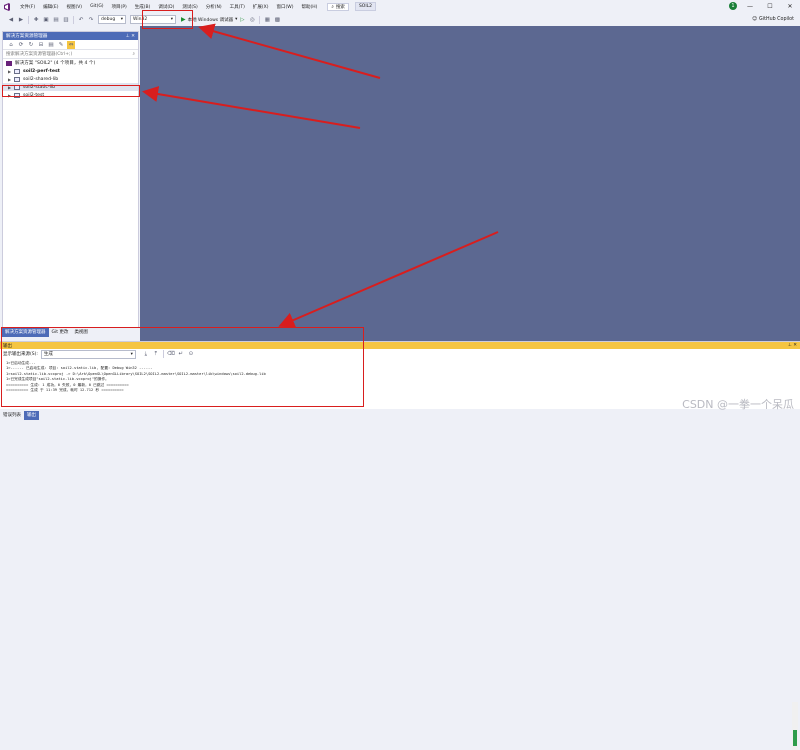 The width and height of the screenshot is (800, 750). I want to click on output-scrollbar, so click(795, 726).